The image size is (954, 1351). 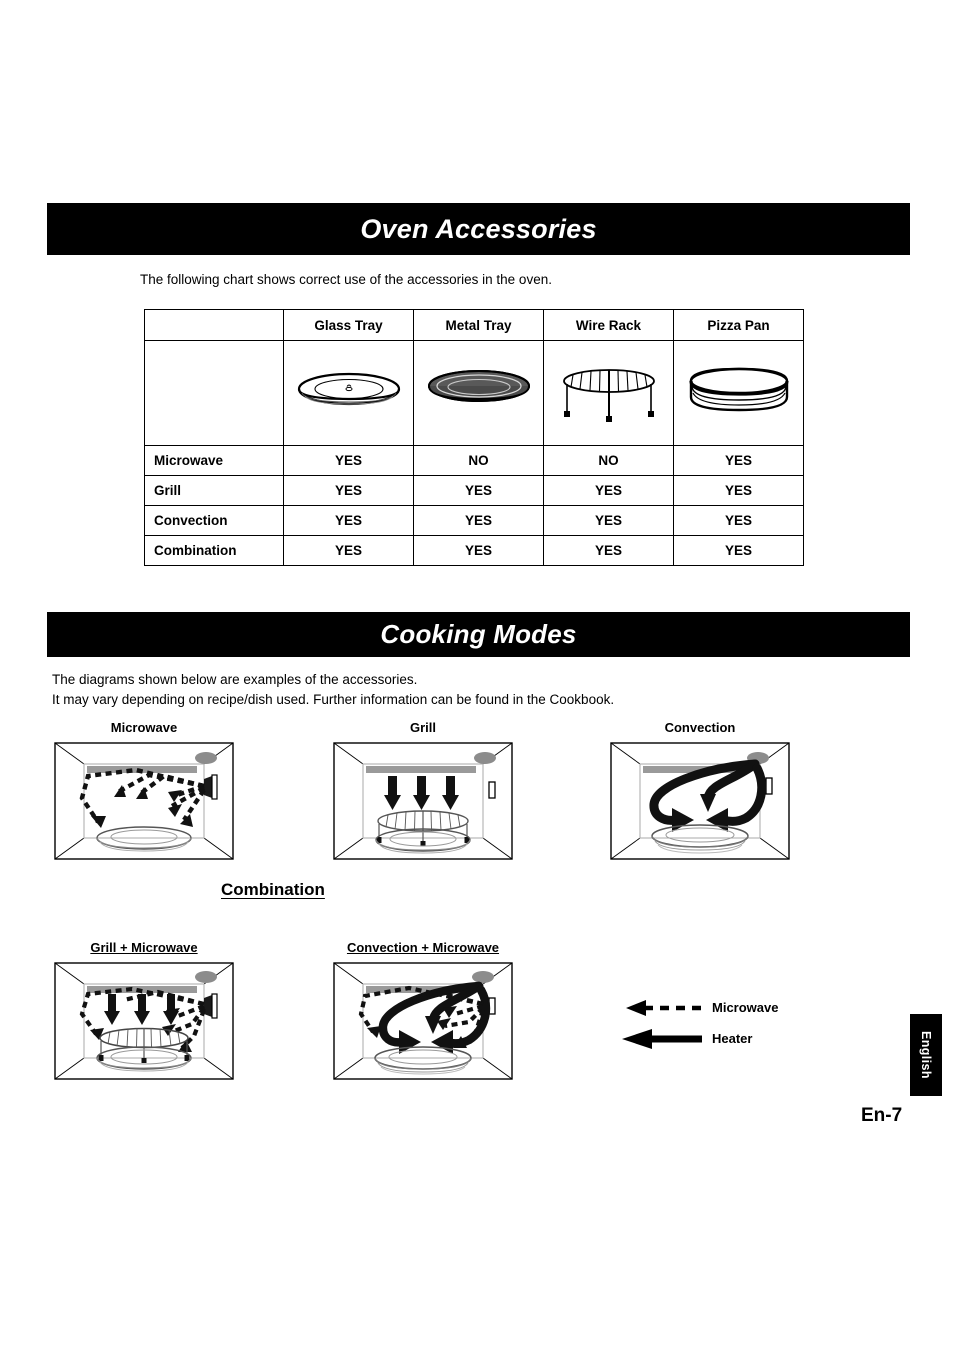 What do you see at coordinates (348, 520) in the screenshot?
I see `cell-convection-glass-tray: YES` at bounding box center [348, 520].